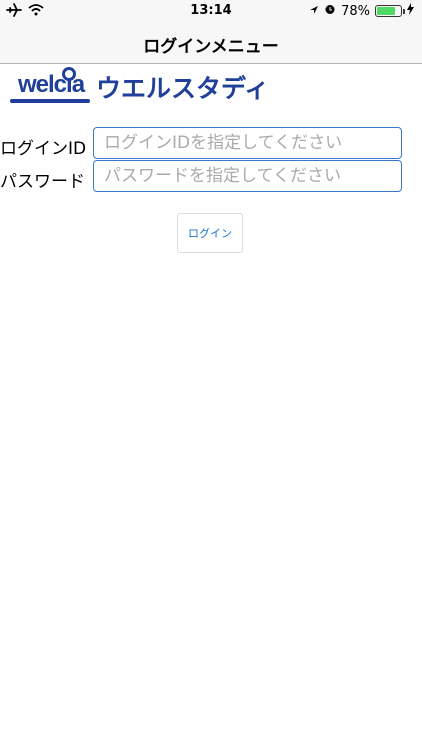 The image size is (422, 750). I want to click on logo-underline, so click(50, 101).